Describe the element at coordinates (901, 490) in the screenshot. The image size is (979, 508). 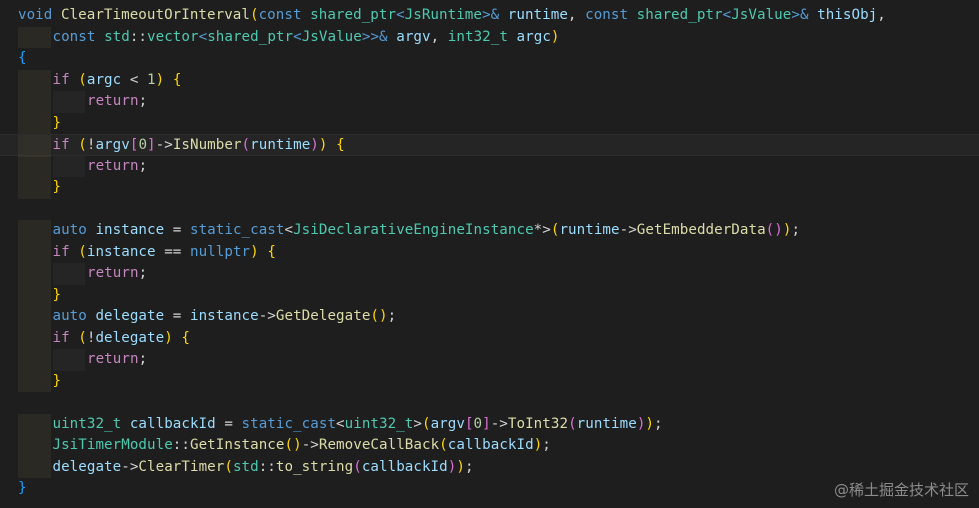
I see `watermark-text: @稀土掘金技术社区` at that location.